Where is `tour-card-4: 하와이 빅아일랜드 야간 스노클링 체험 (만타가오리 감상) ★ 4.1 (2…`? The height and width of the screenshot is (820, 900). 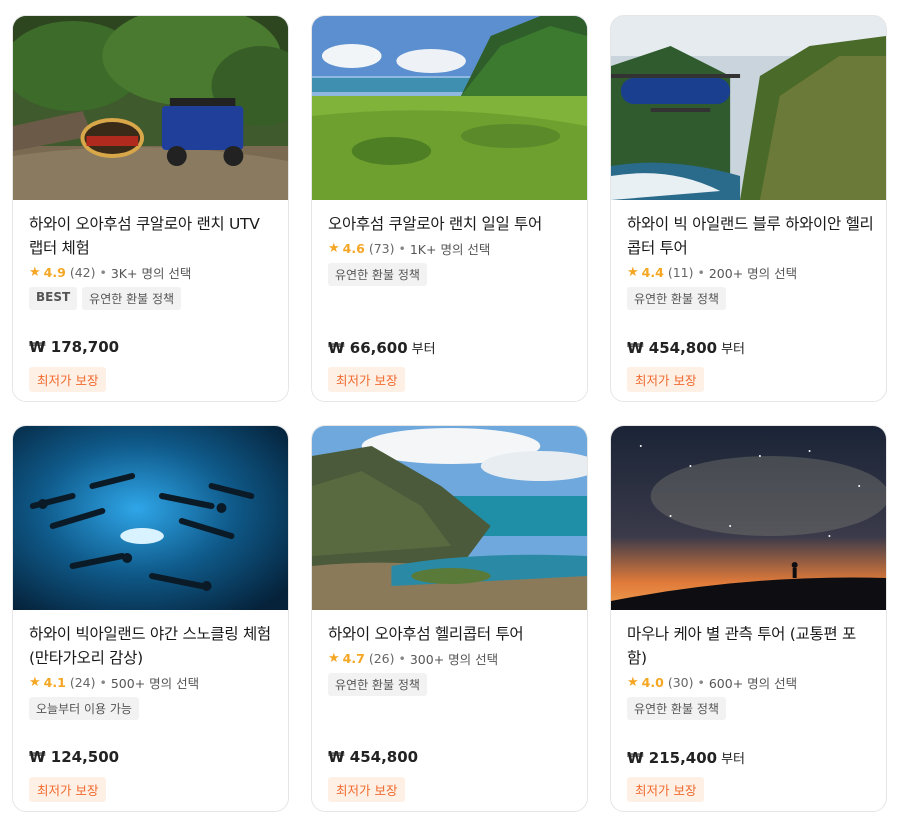 tour-card-4: 하와이 빅아일랜드 야간 스노클링 체험 (만타가오리 감상) ★ 4.1 (2… is located at coordinates (150, 618).